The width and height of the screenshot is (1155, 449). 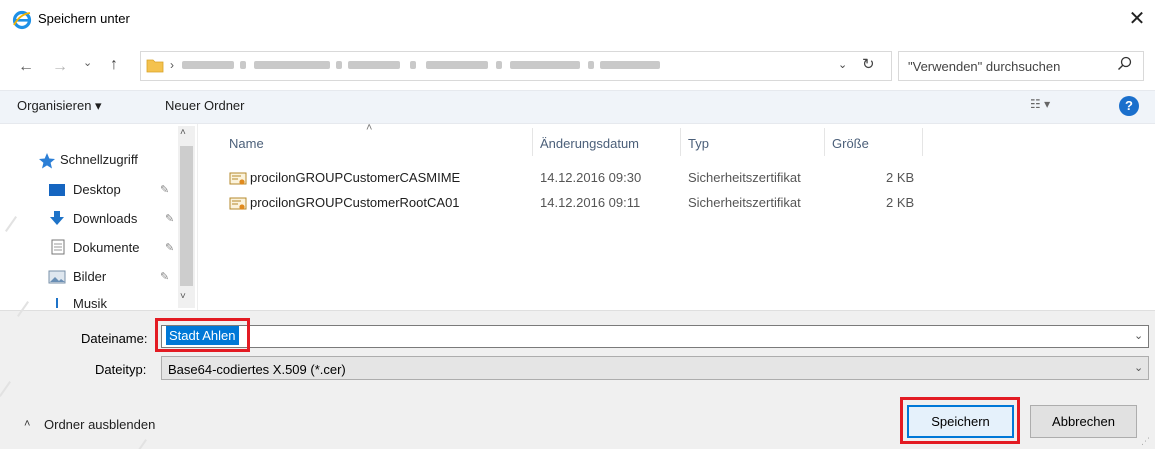 I want to click on music-icon, so click(x=57, y=303).